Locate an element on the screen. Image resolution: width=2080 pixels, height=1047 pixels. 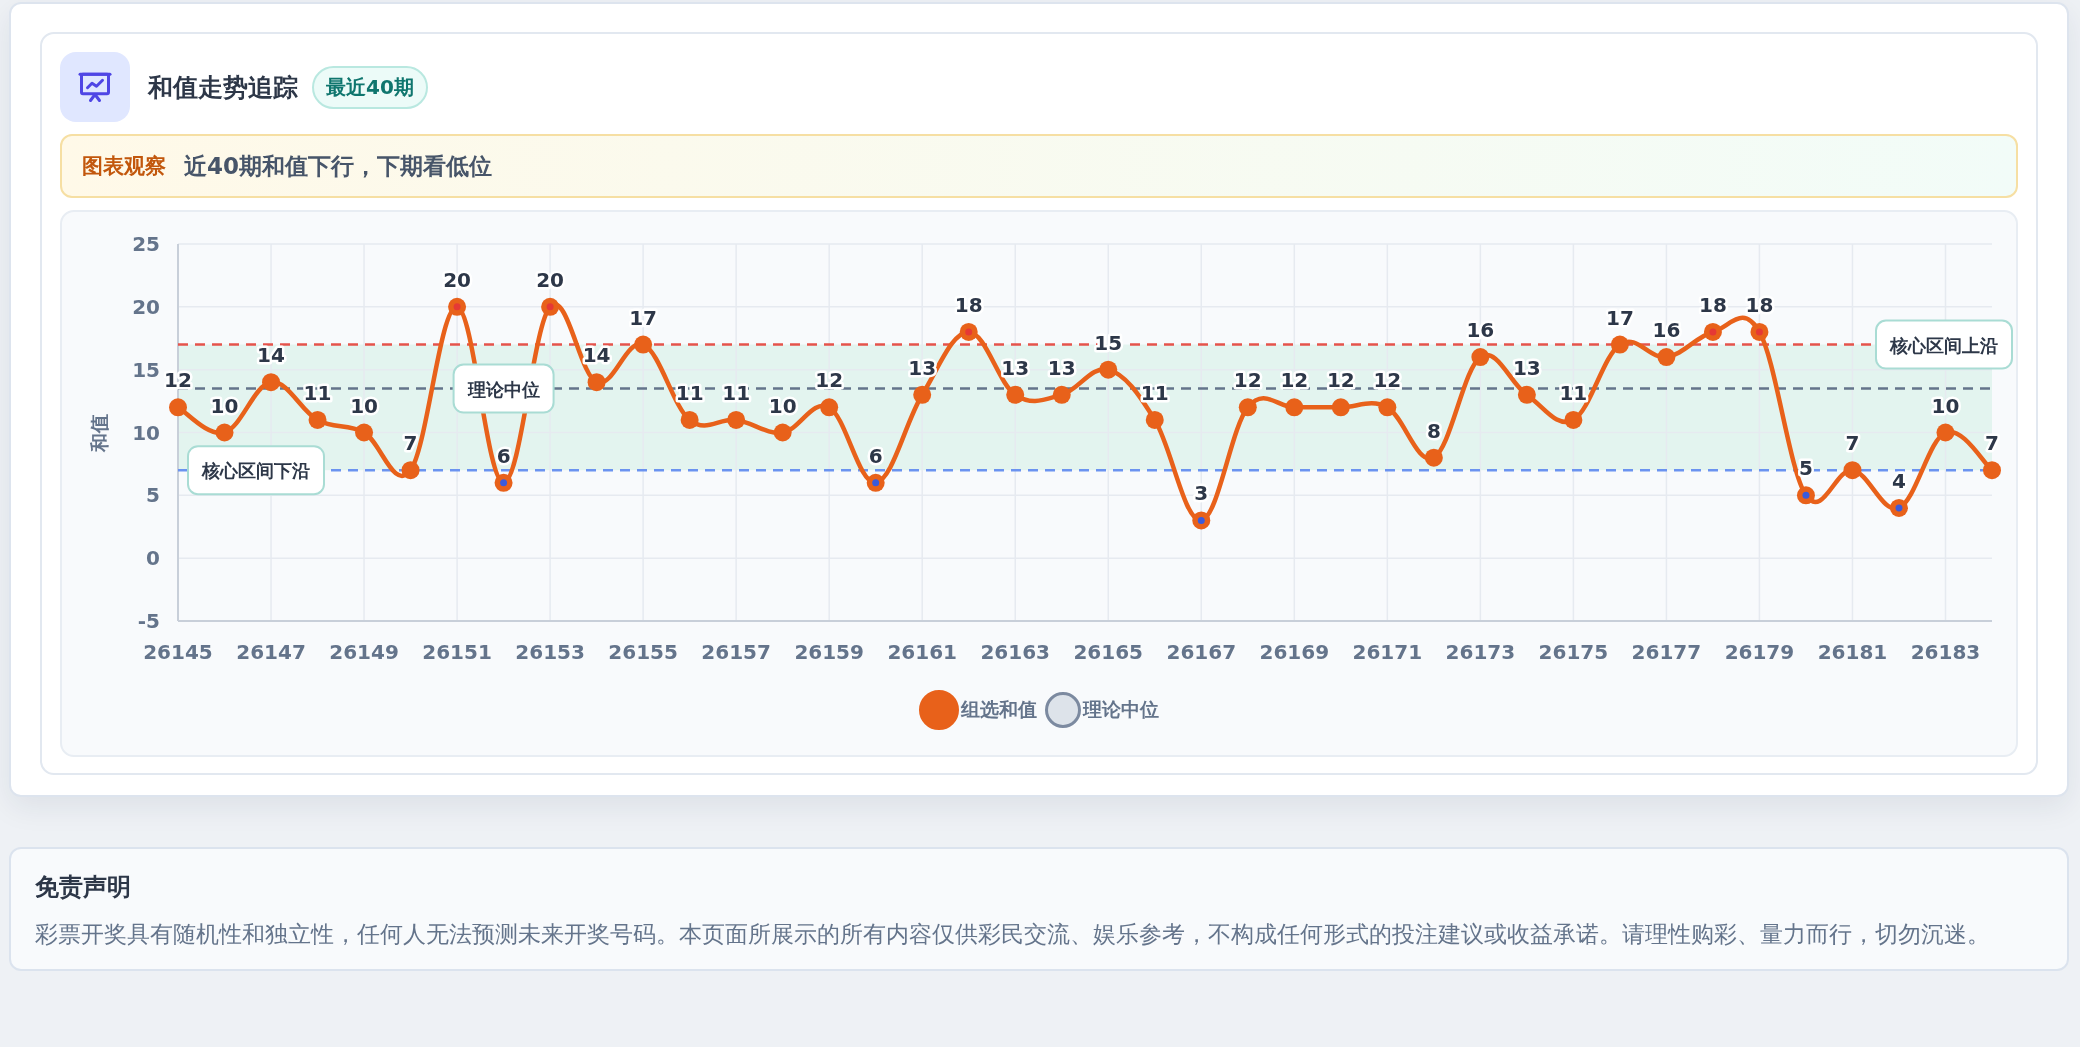
x-tick-label: 26161 is located at coordinates (922, 652).